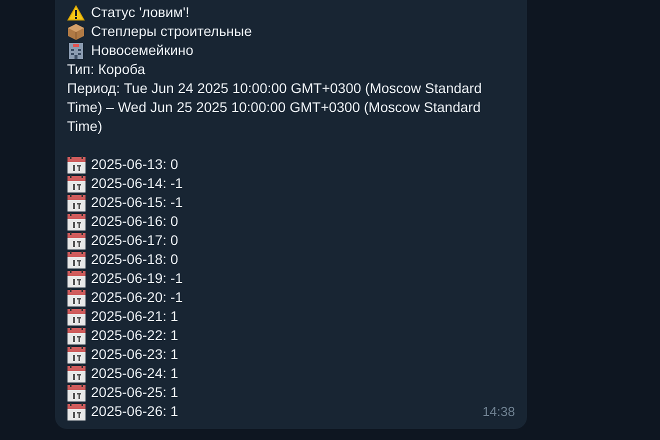  Describe the element at coordinates (134, 221) in the screenshot. I see `daily-count: 2025-06-16: 0` at that location.